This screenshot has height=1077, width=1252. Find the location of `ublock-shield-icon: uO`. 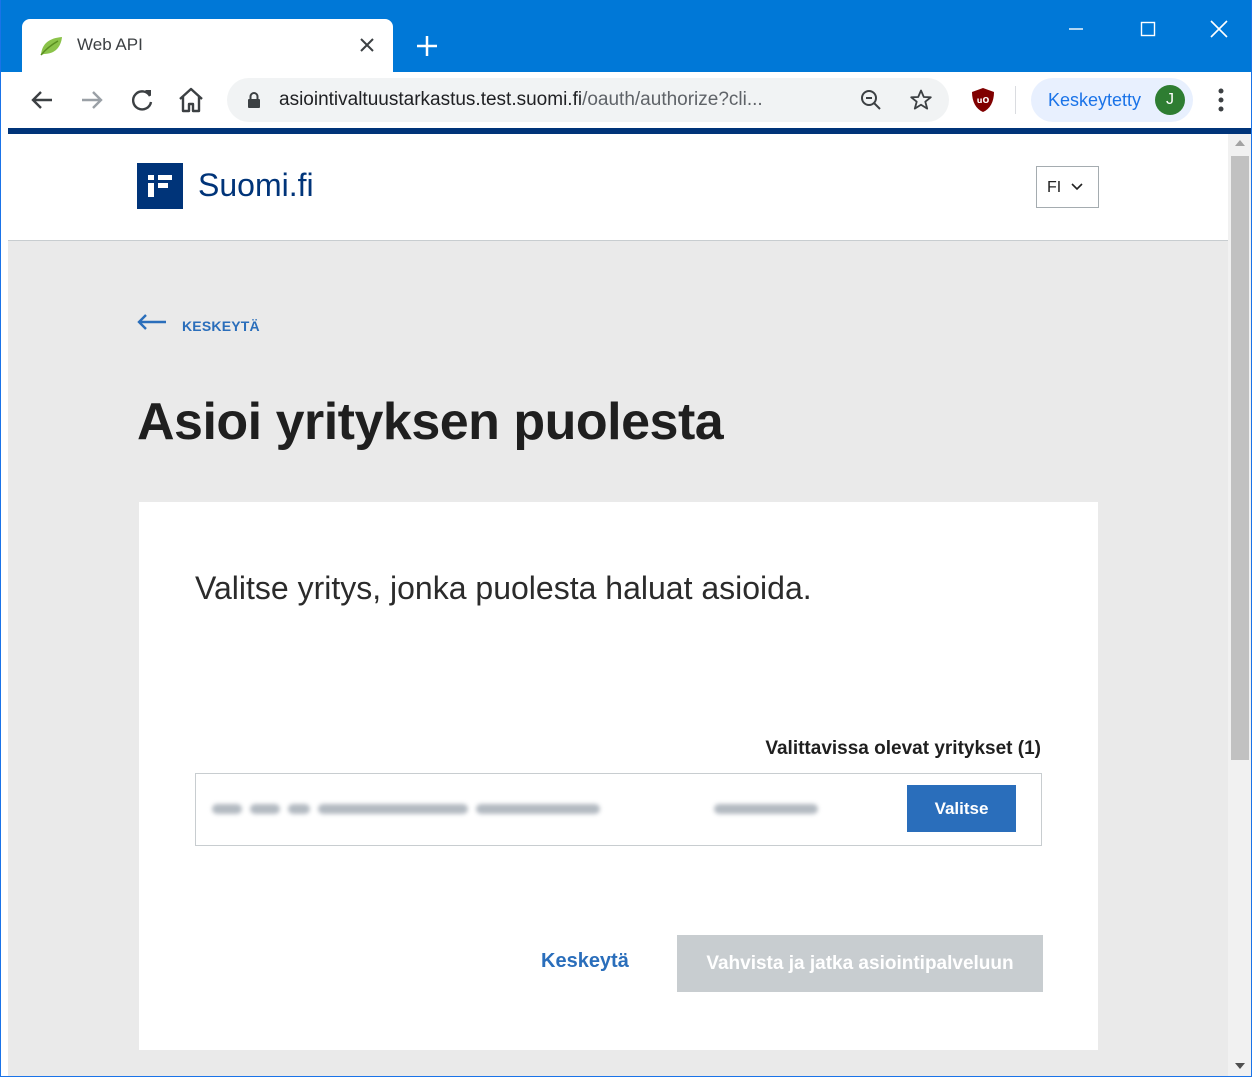

ublock-shield-icon: uO is located at coordinates (983, 100).